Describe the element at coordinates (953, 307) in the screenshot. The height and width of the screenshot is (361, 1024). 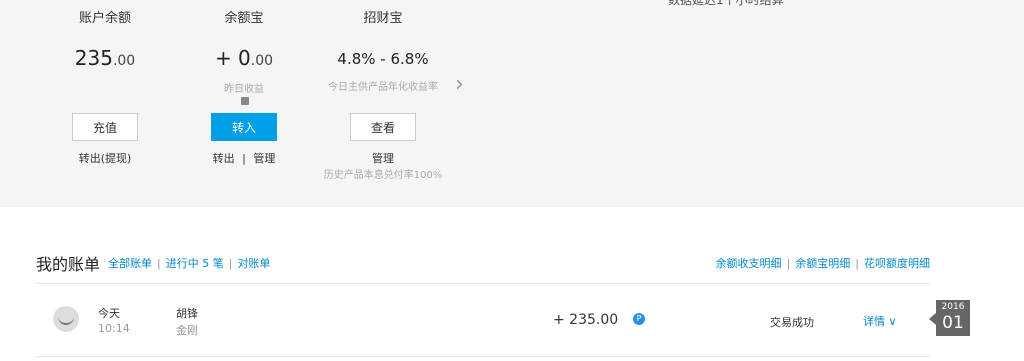
I see `date-year: 2016` at that location.